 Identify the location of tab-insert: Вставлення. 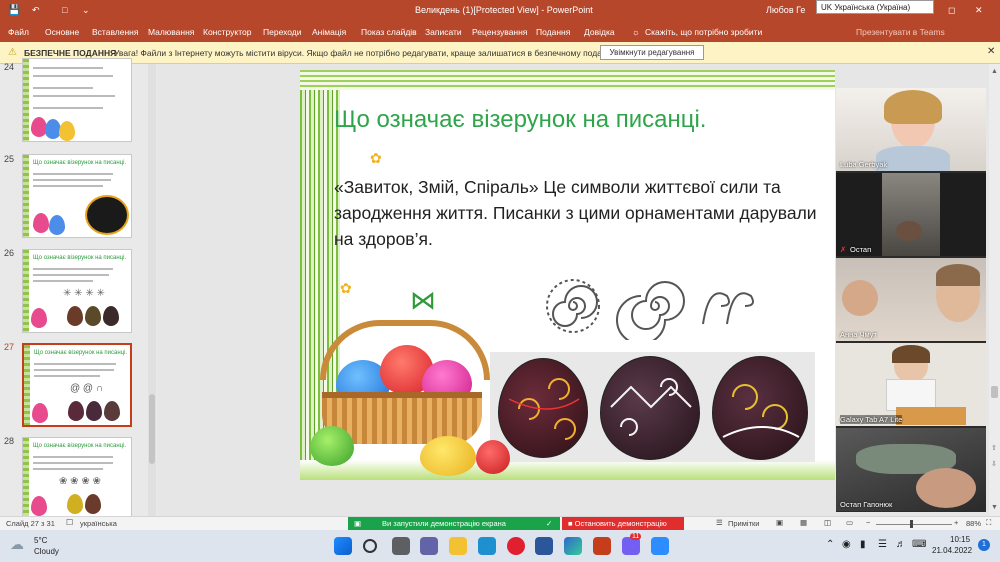
(115, 32).